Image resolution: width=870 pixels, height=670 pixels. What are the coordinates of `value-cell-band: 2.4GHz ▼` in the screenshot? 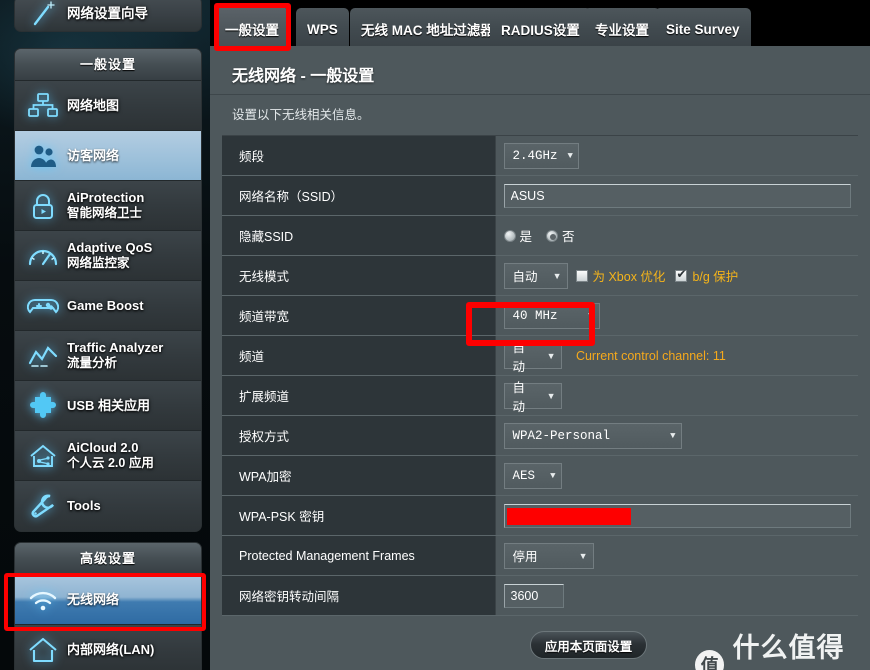 It's located at (676, 155).